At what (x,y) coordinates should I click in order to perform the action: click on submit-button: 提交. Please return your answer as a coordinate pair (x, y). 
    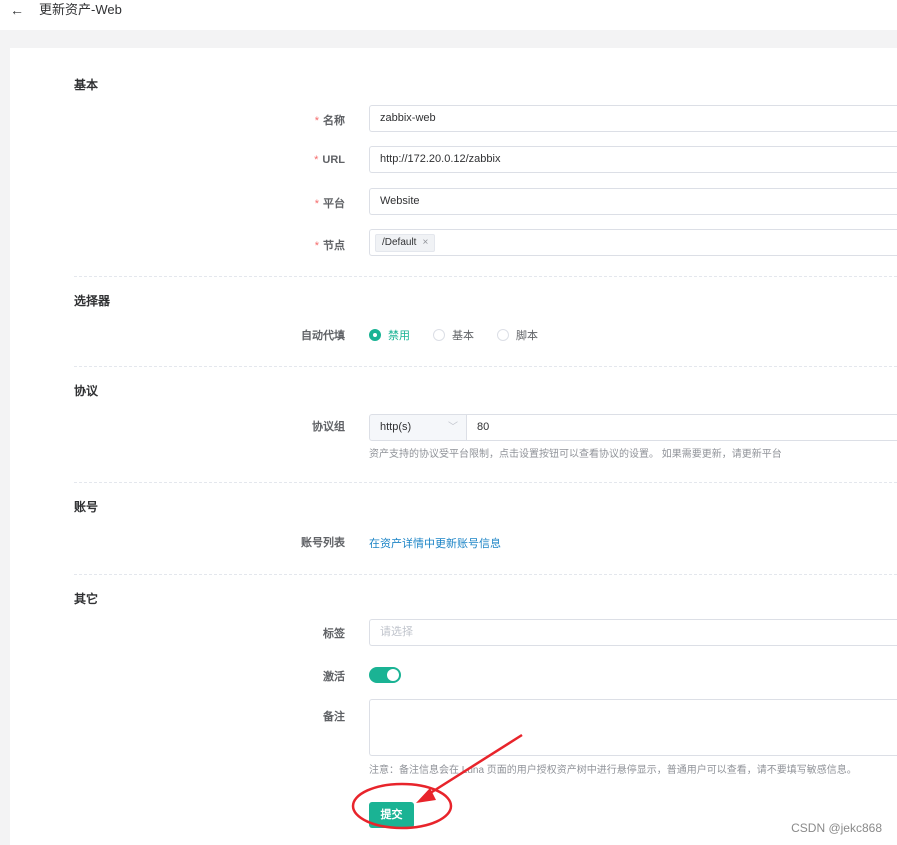
    Looking at the image, I should click on (391, 815).